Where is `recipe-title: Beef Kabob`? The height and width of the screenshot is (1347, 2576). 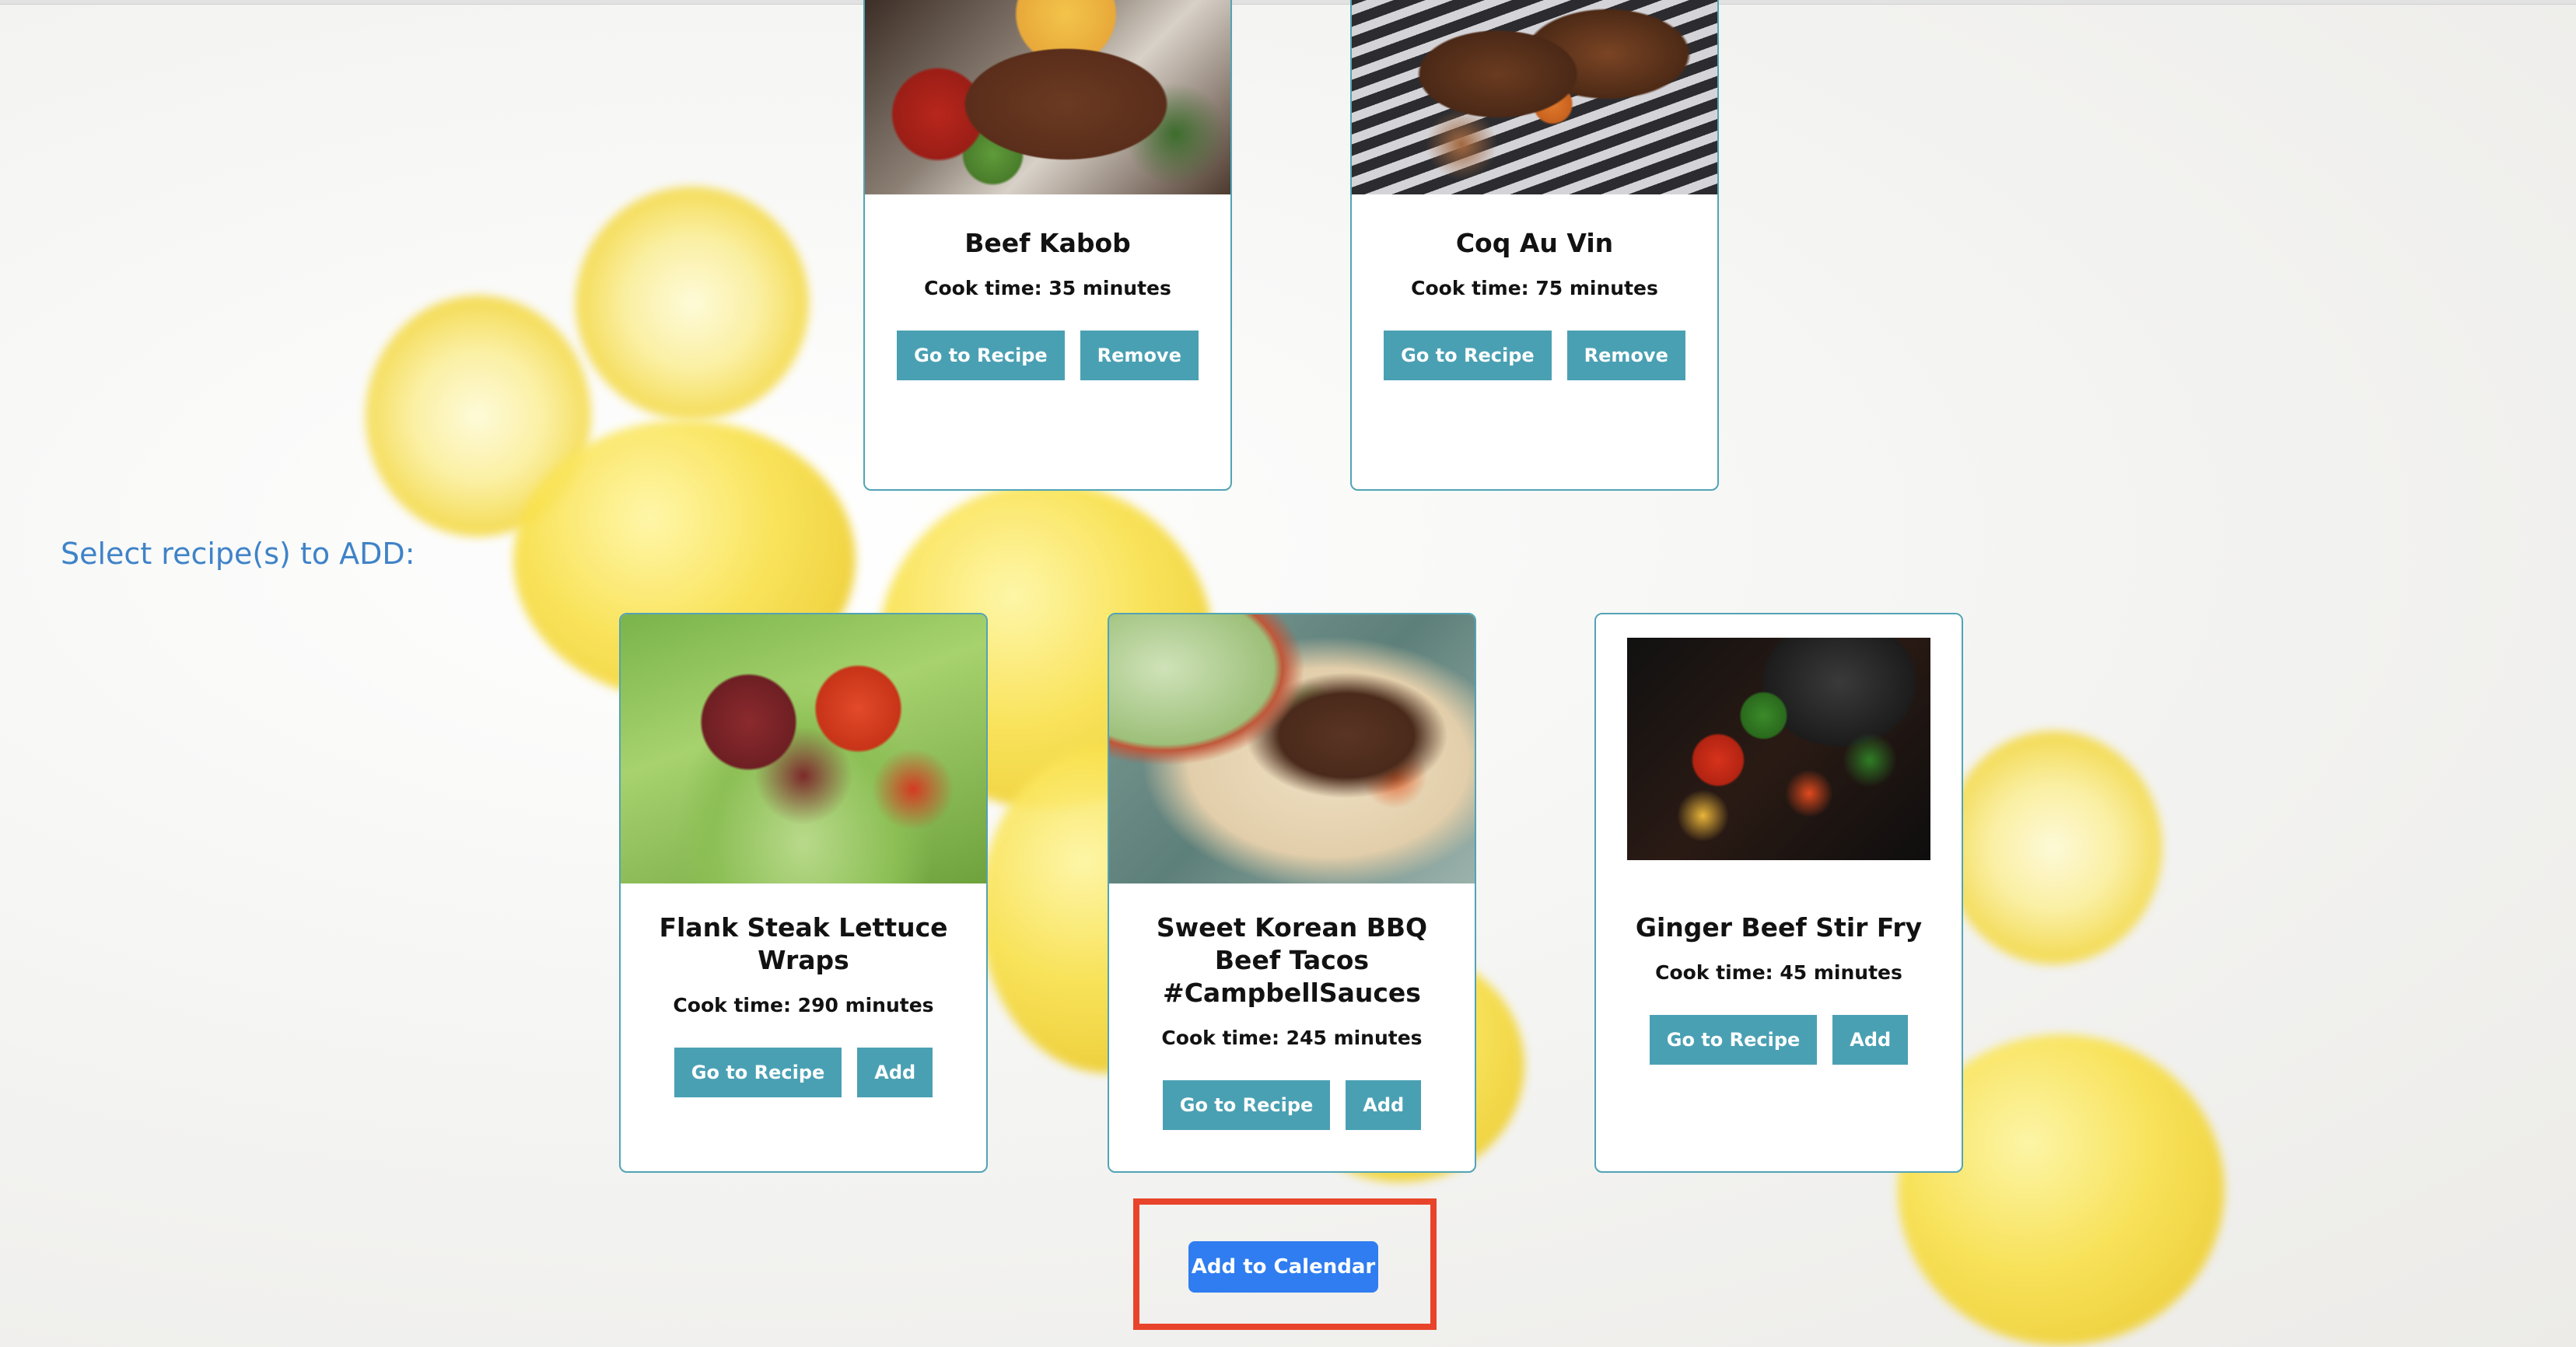
recipe-title: Beef Kabob is located at coordinates (1048, 243).